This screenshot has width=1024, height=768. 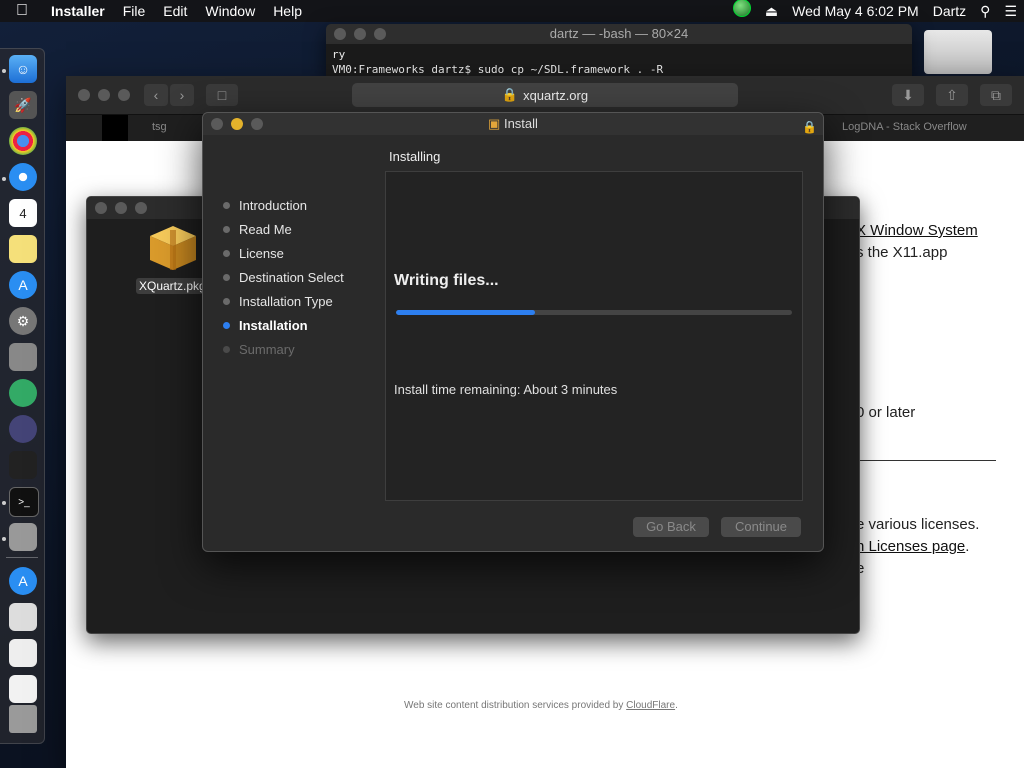 What do you see at coordinates (173, 247) in the screenshot?
I see `package-icon` at bounding box center [173, 247].